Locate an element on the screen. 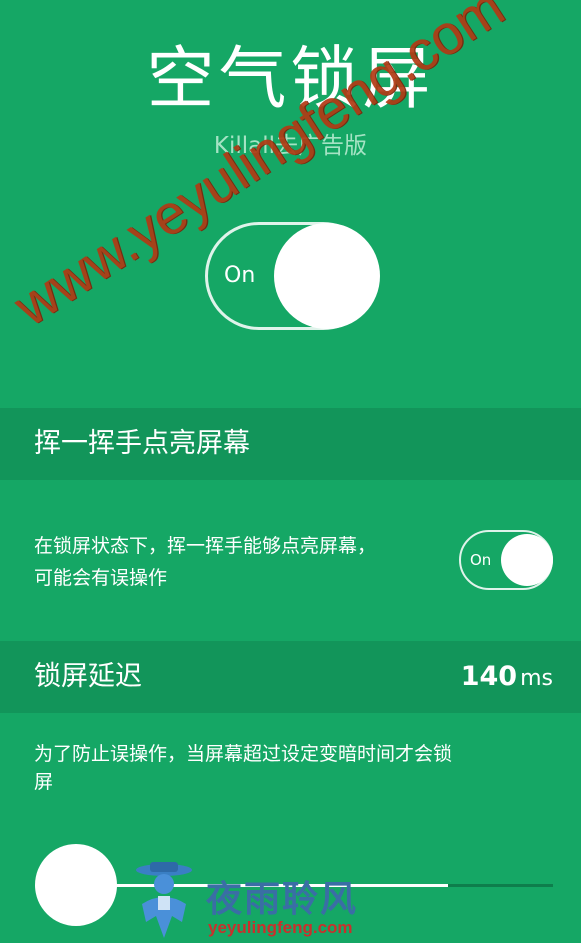  wave-toggle: On is located at coordinates (506, 560).